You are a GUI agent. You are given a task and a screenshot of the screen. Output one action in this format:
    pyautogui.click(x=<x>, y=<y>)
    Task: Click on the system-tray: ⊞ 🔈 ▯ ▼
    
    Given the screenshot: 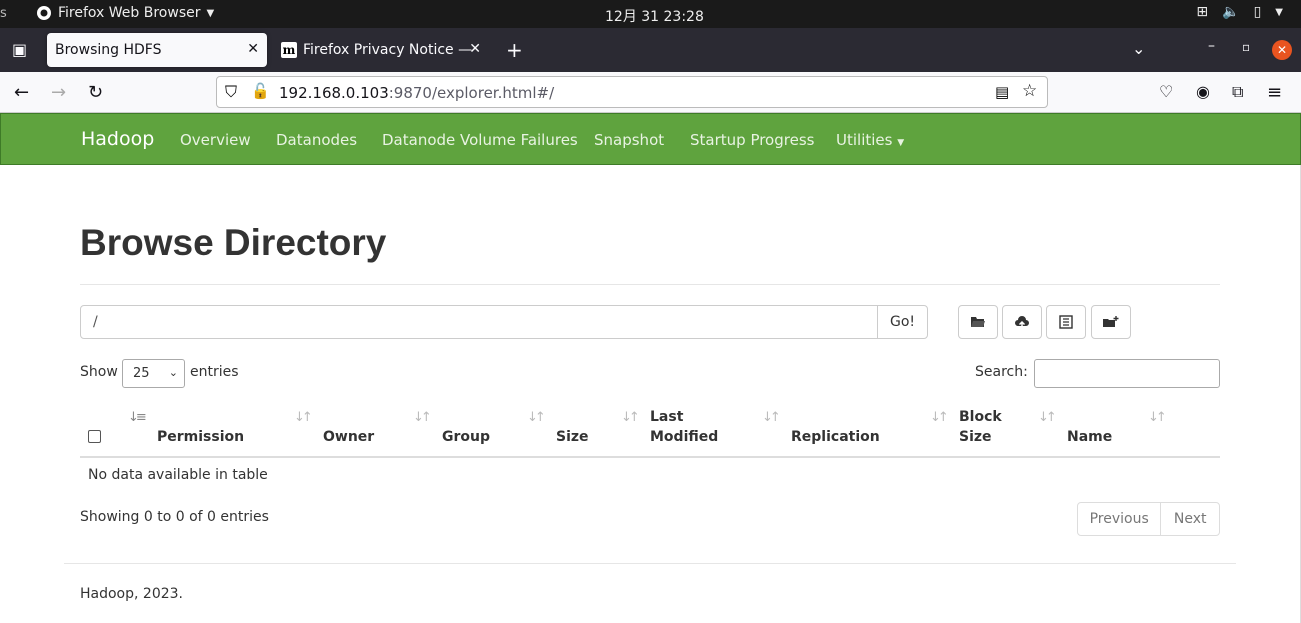 What is the action you would take?
    pyautogui.click(x=1239, y=12)
    